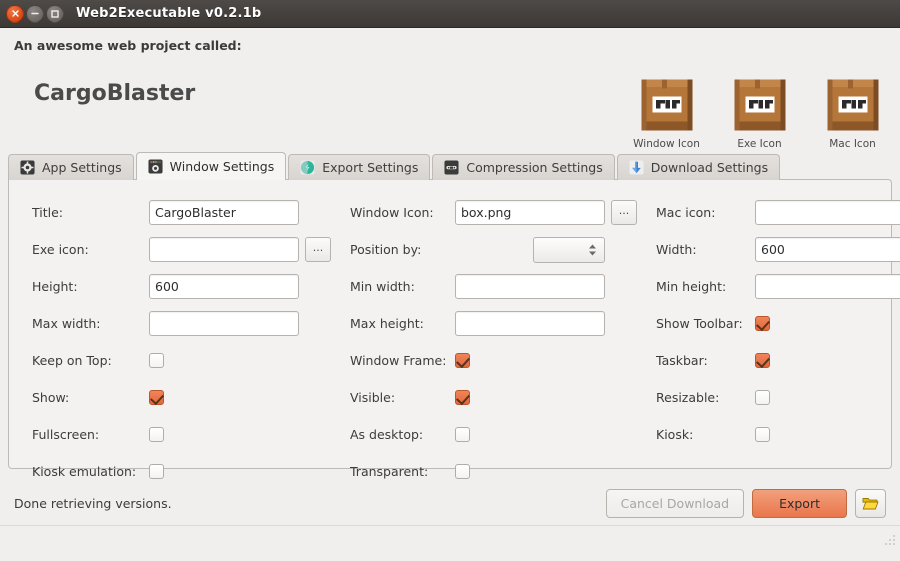 The height and width of the screenshot is (561, 900). Describe the element at coordinates (827, 397) in the screenshot. I see `field-resizable-wrap` at that location.